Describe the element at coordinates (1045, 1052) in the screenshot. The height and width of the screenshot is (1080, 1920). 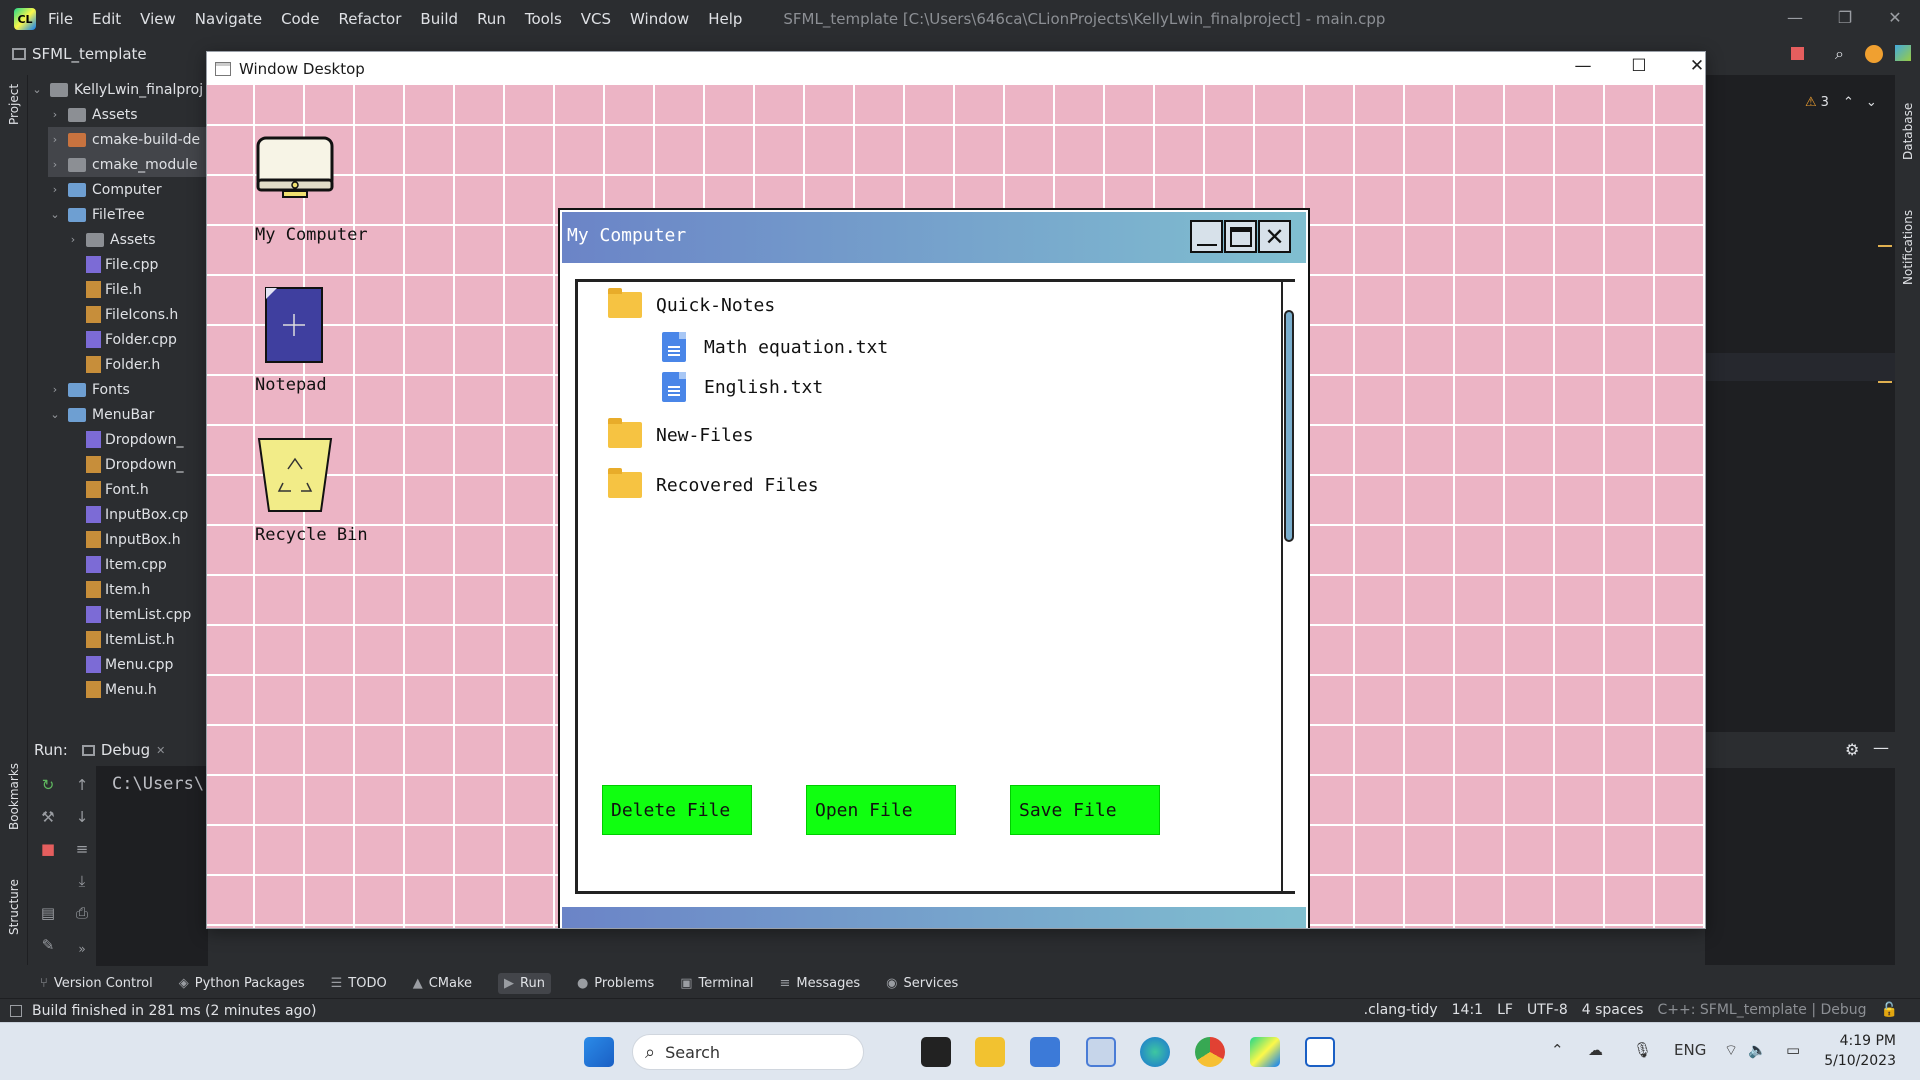
I see `notepad-taskbar-icon` at that location.